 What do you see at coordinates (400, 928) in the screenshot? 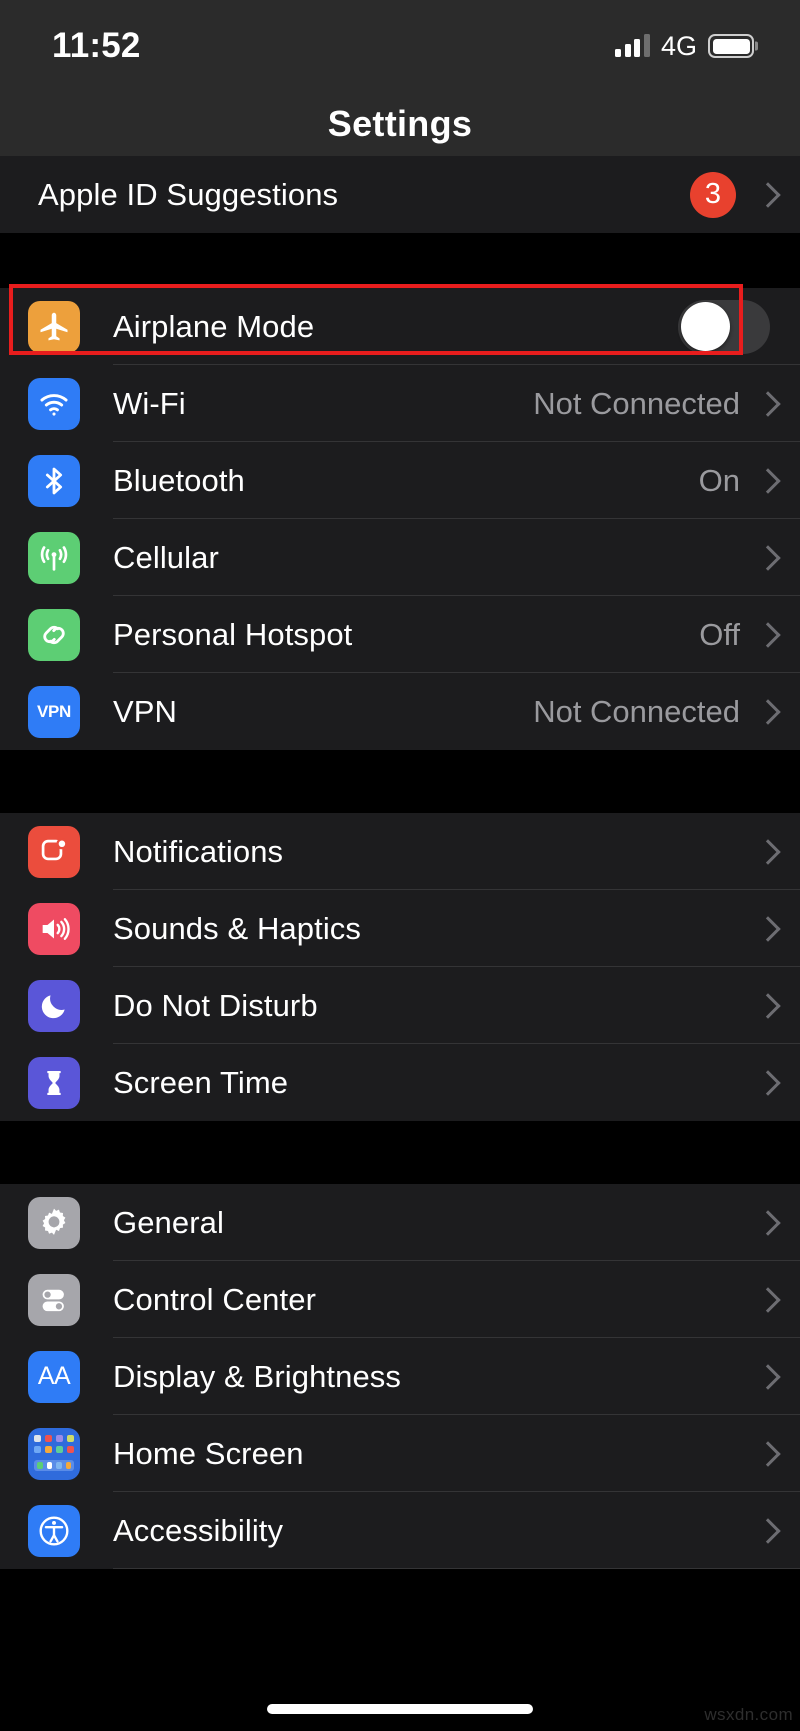
I see `row-sounds-haptics: Sounds & Haptics` at bounding box center [400, 928].